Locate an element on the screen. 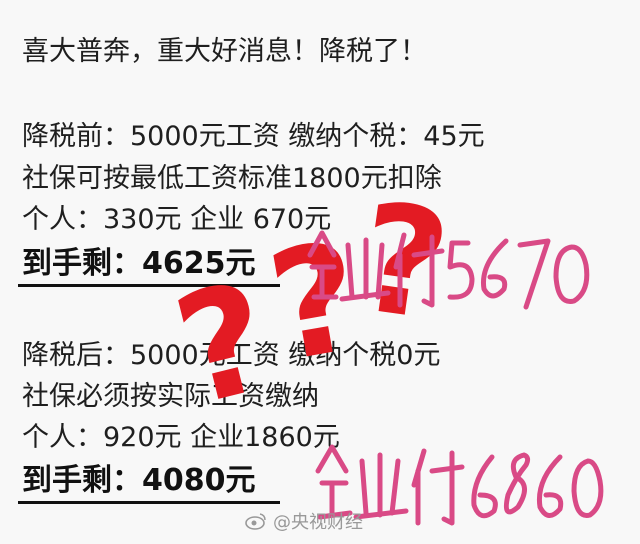 The height and width of the screenshot is (544, 640). headline: 喜大普奔，重大好消息！降税了！ is located at coordinates (224, 51).